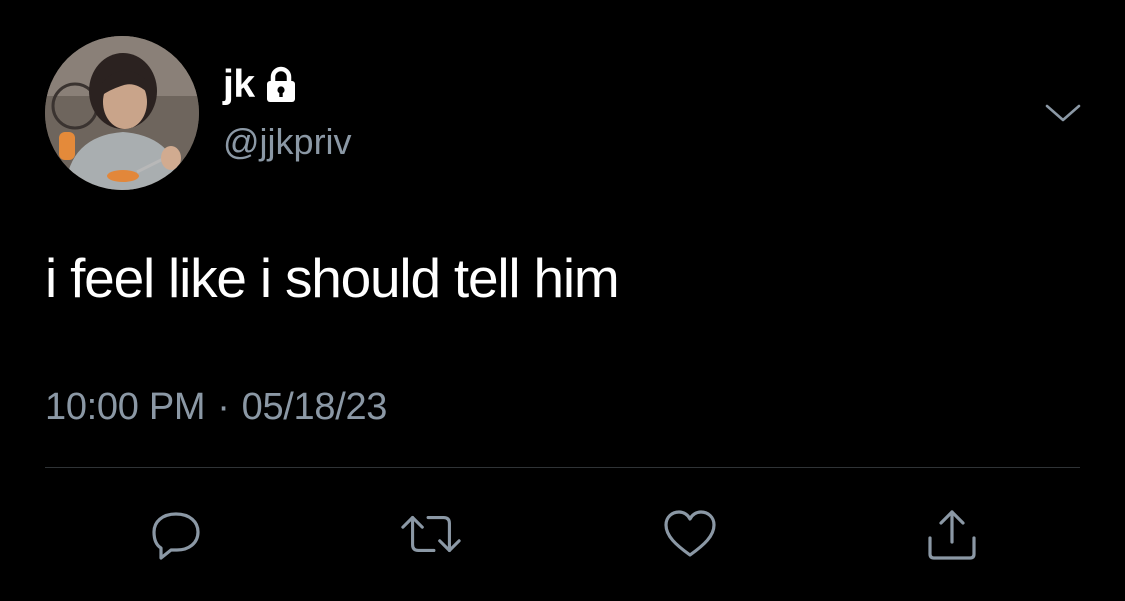  Describe the element at coordinates (125, 407) in the screenshot. I see `tweet-time: 10:00 PM` at that location.